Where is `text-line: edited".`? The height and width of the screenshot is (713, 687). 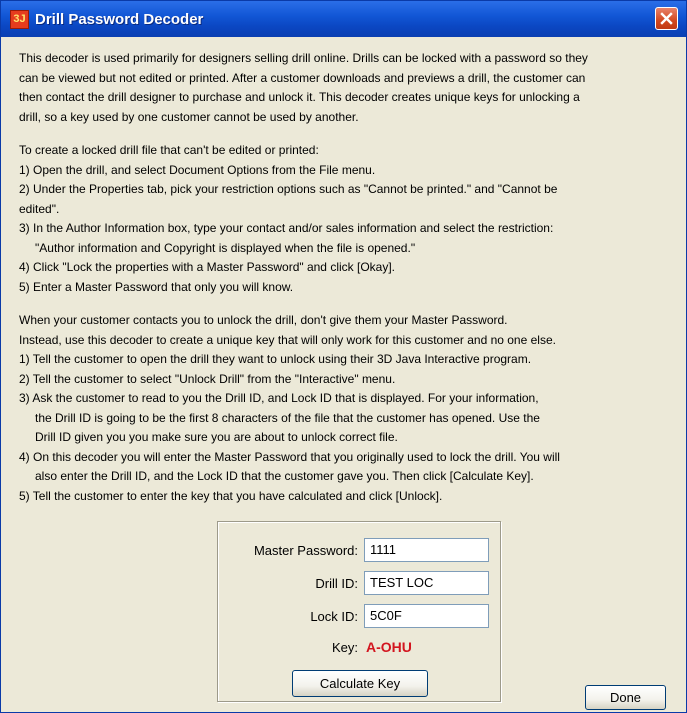 text-line: edited". is located at coordinates (39, 208).